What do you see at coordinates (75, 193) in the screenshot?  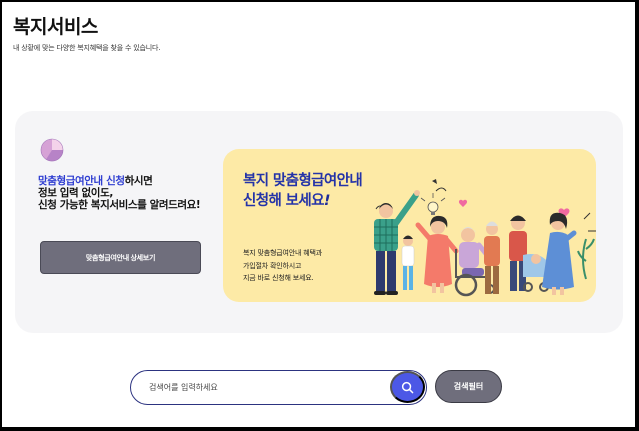 I see `promo-text-2: 정보 입력 없이도,` at bounding box center [75, 193].